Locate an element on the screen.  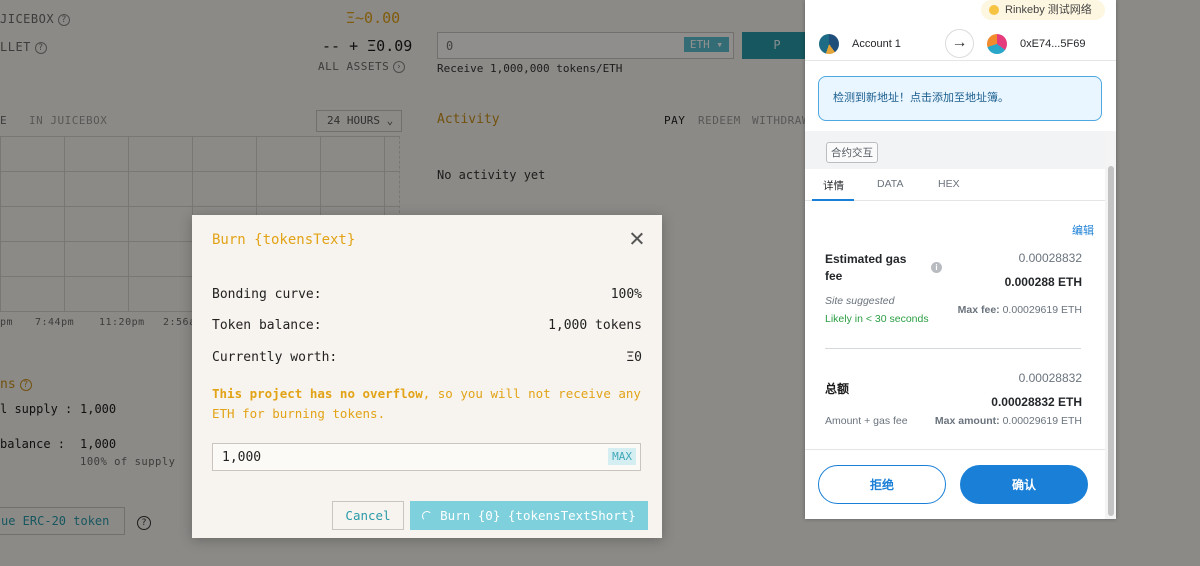
likely-time: Likely in < 30 seconds is located at coordinates (877, 319).